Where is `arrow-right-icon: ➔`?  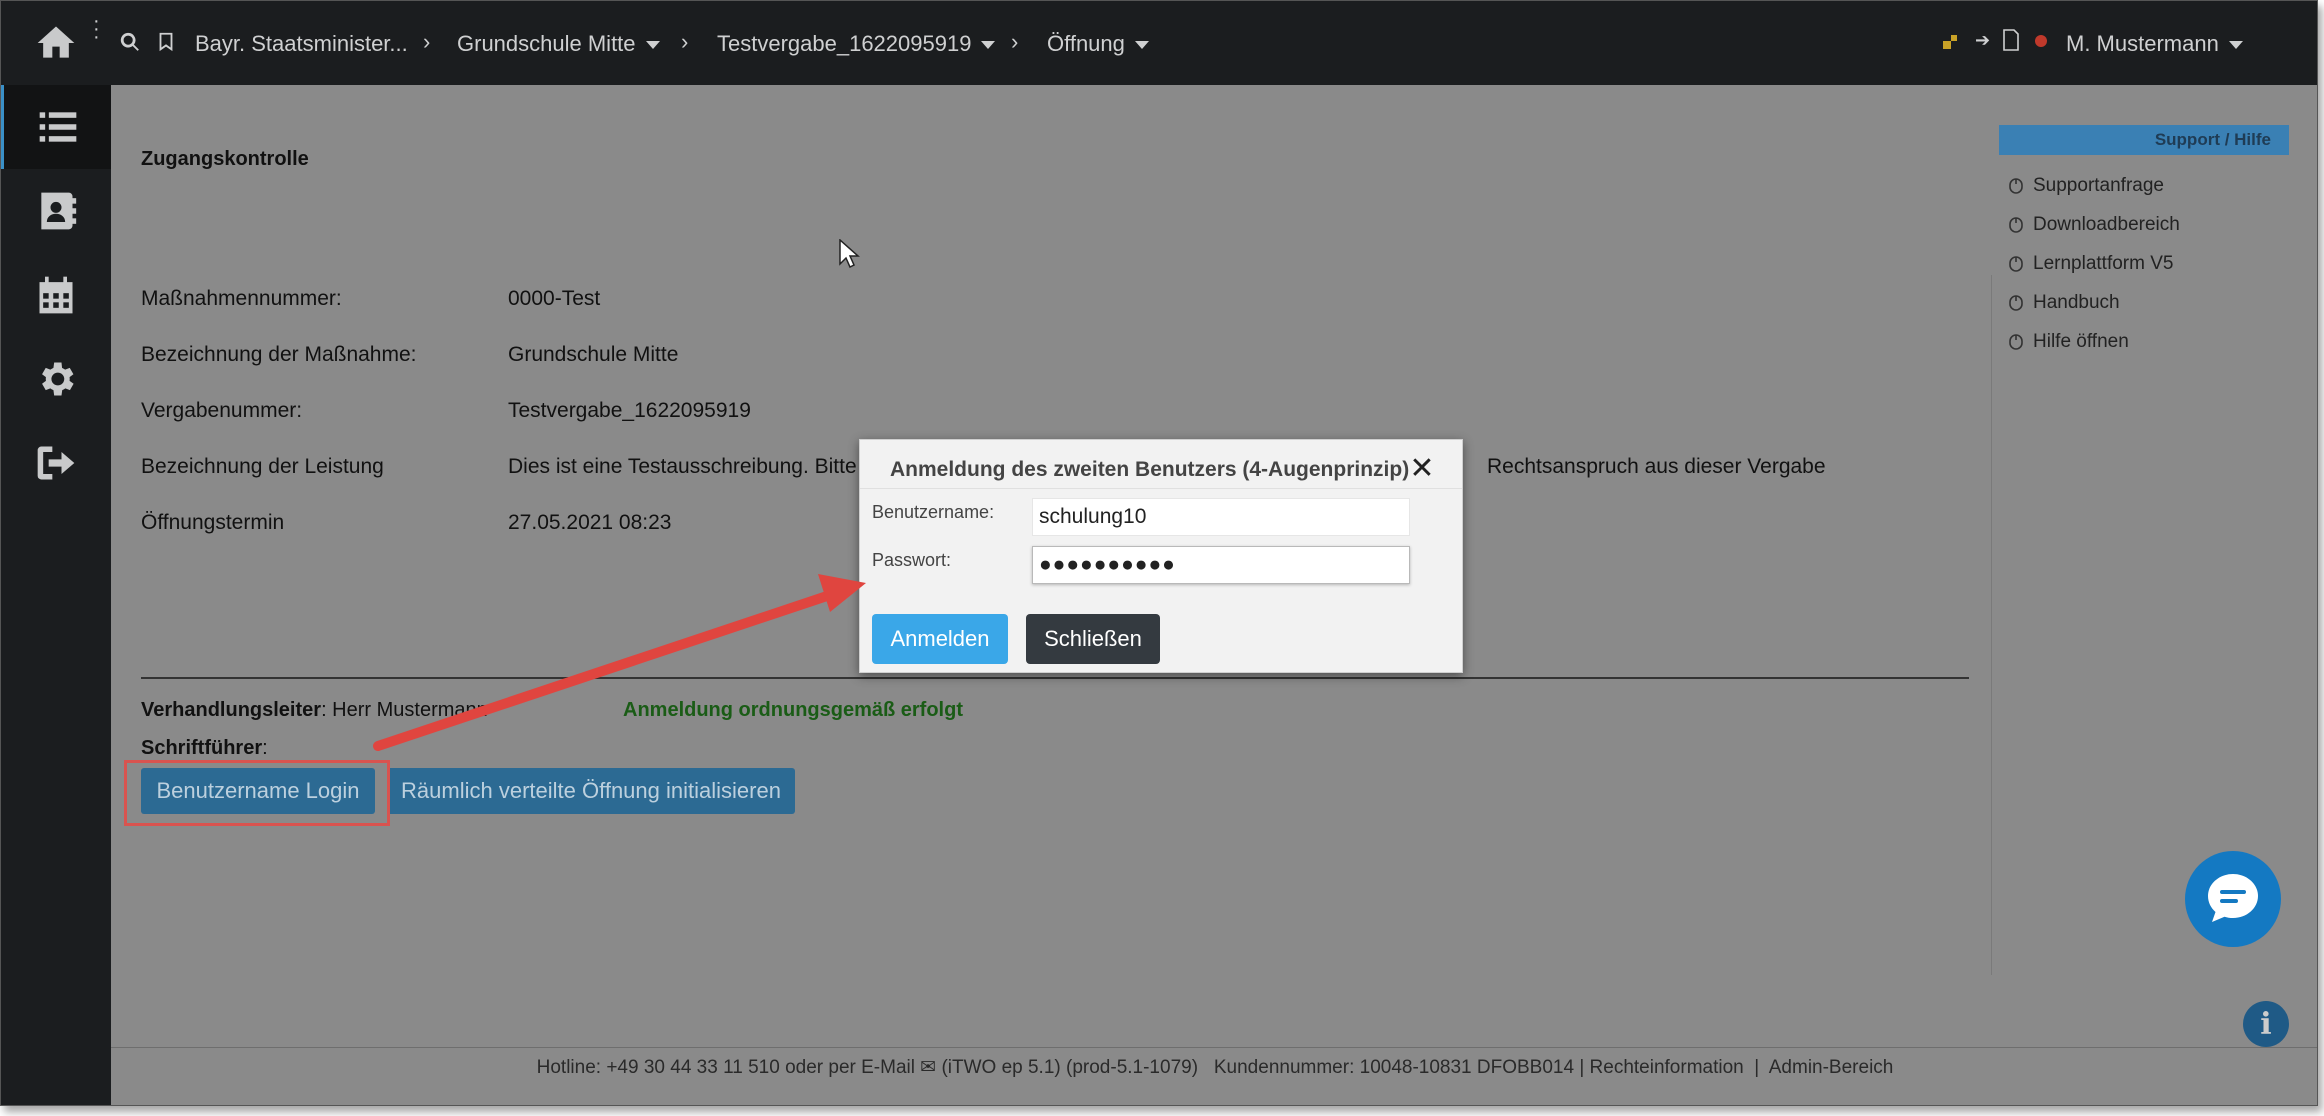
arrow-right-icon: ➔ is located at coordinates (1983, 40).